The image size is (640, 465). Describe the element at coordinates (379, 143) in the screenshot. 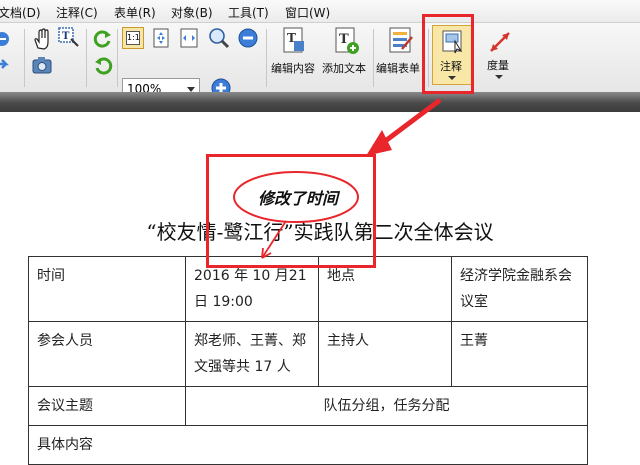

I see `arrow-head` at that location.